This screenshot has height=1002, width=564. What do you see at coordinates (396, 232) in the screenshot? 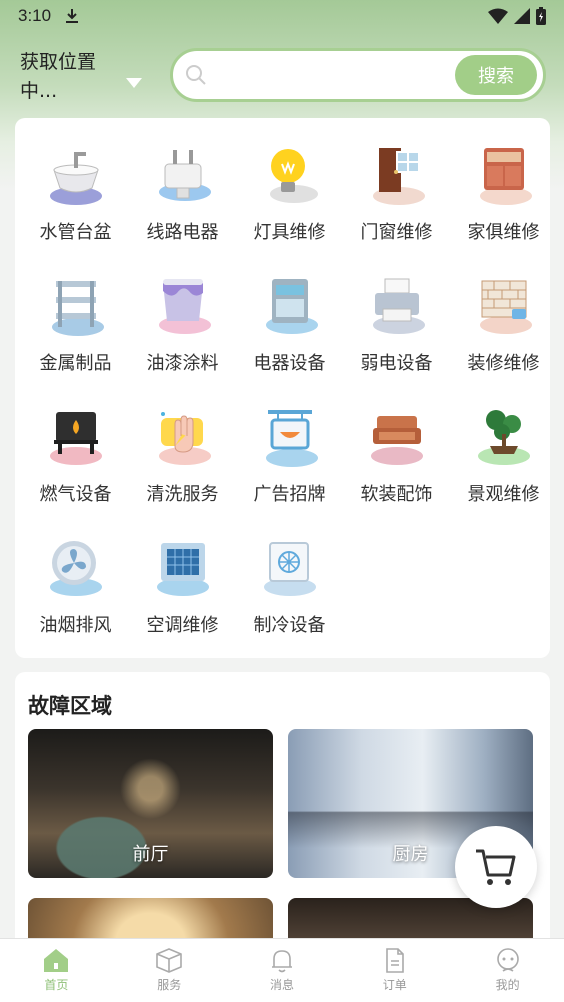
I see `category-label: 门窗维修` at bounding box center [396, 232].